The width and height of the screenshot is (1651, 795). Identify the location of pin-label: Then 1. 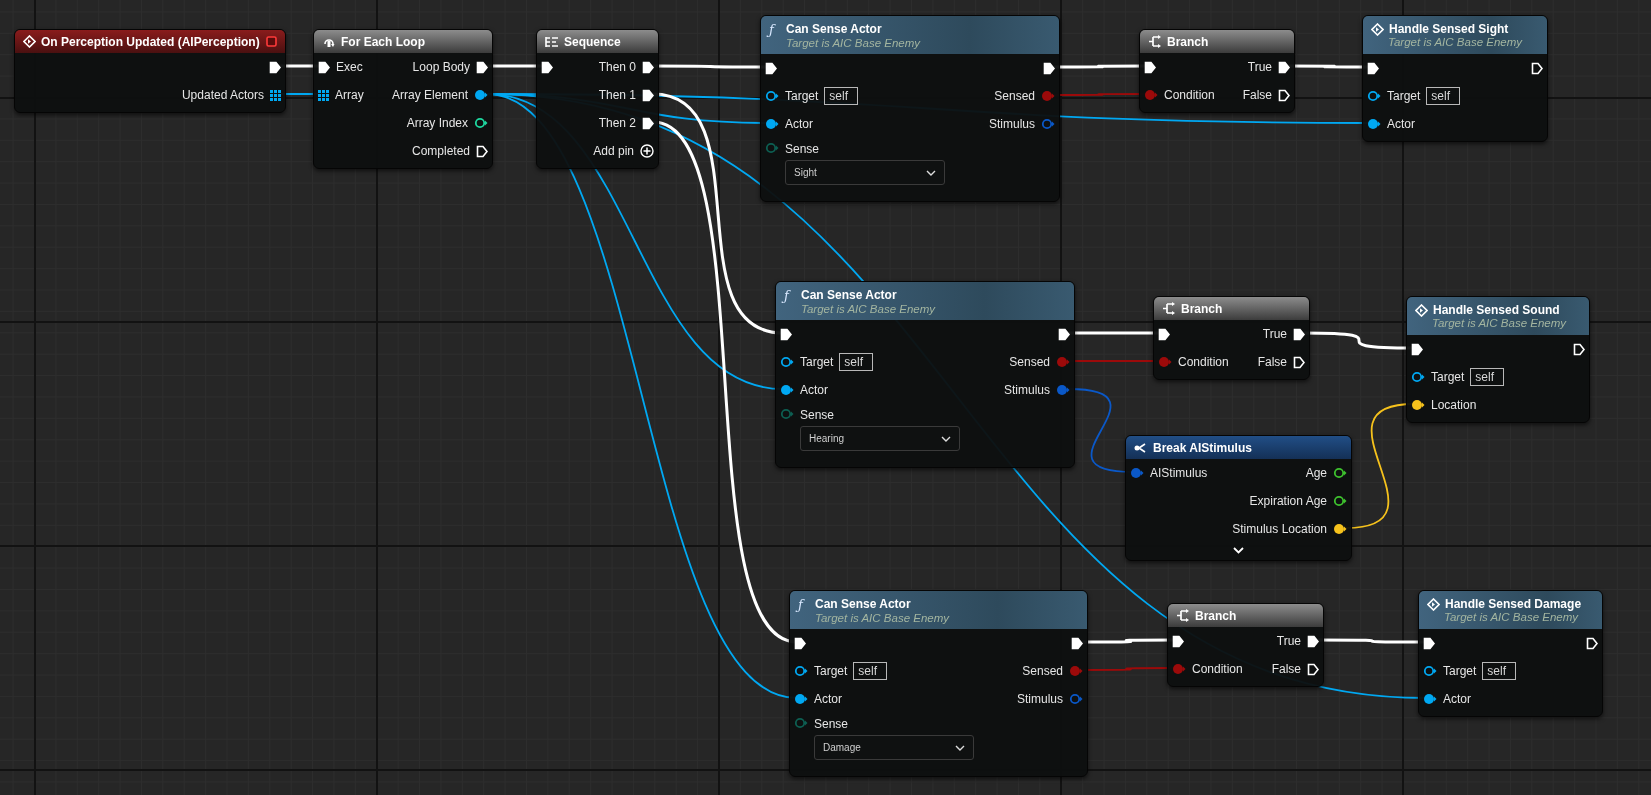
(617, 95).